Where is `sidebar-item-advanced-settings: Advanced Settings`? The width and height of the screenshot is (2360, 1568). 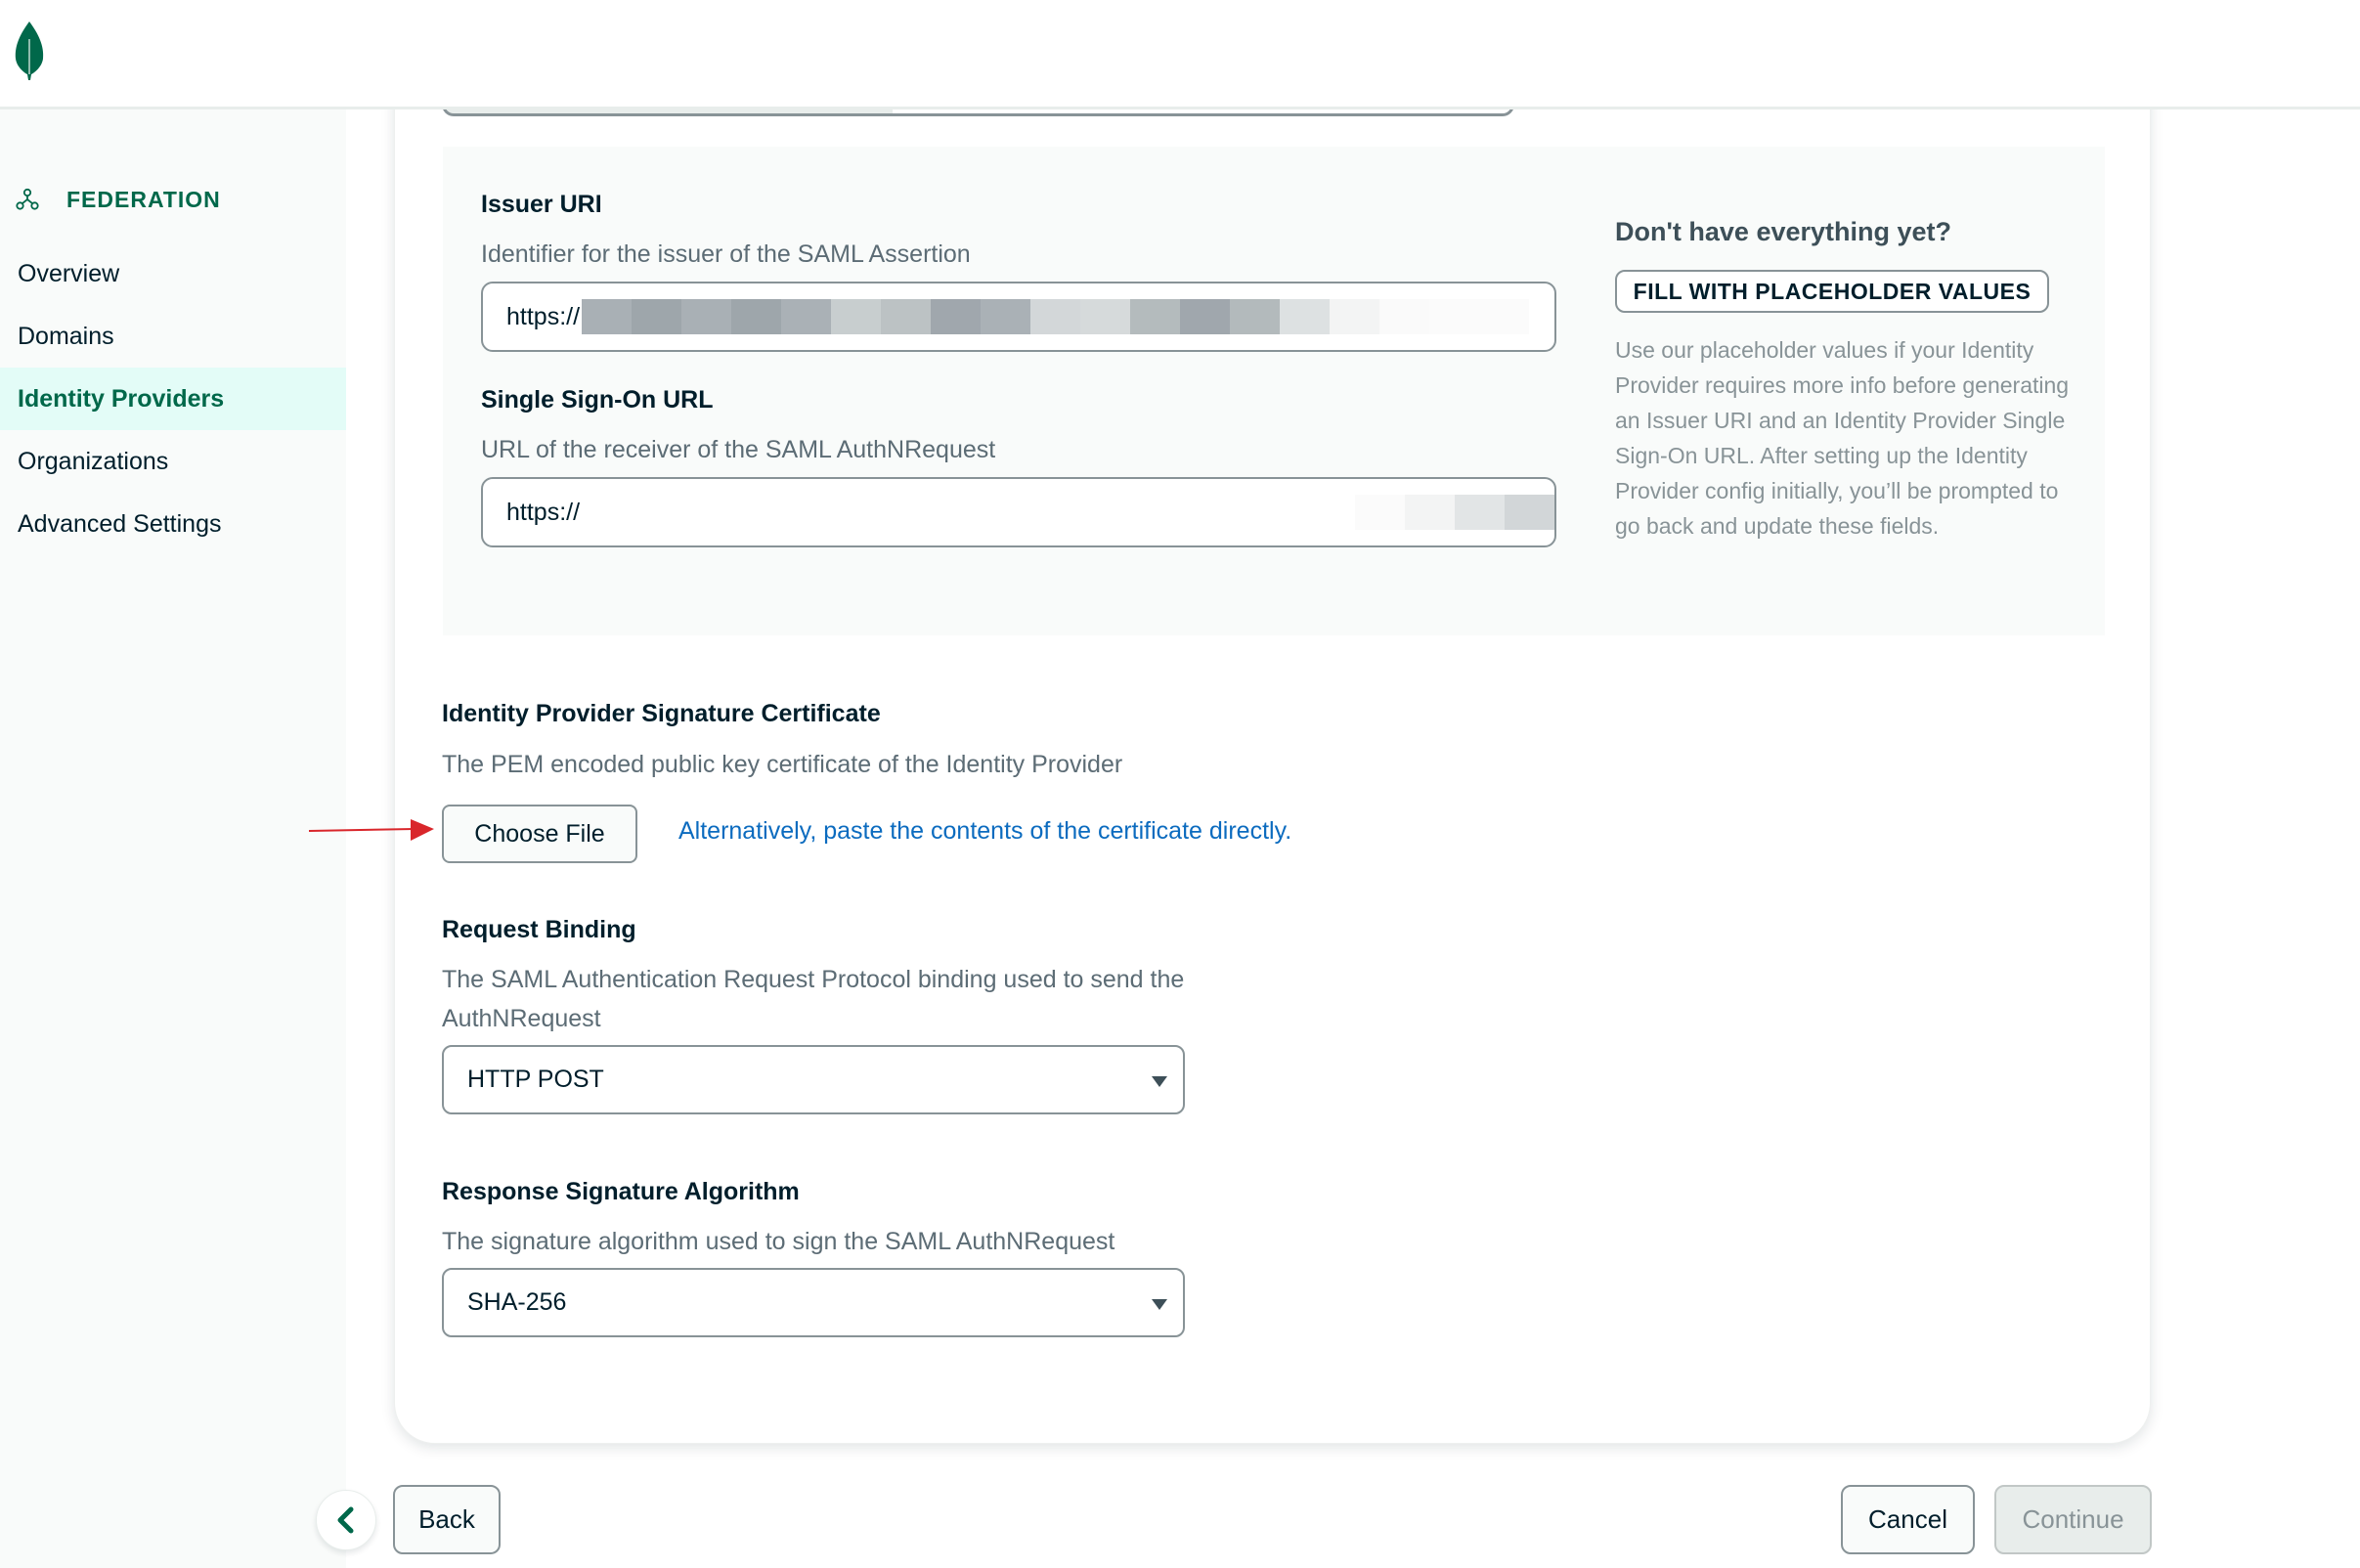 sidebar-item-advanced-settings: Advanced Settings is located at coordinates (173, 524).